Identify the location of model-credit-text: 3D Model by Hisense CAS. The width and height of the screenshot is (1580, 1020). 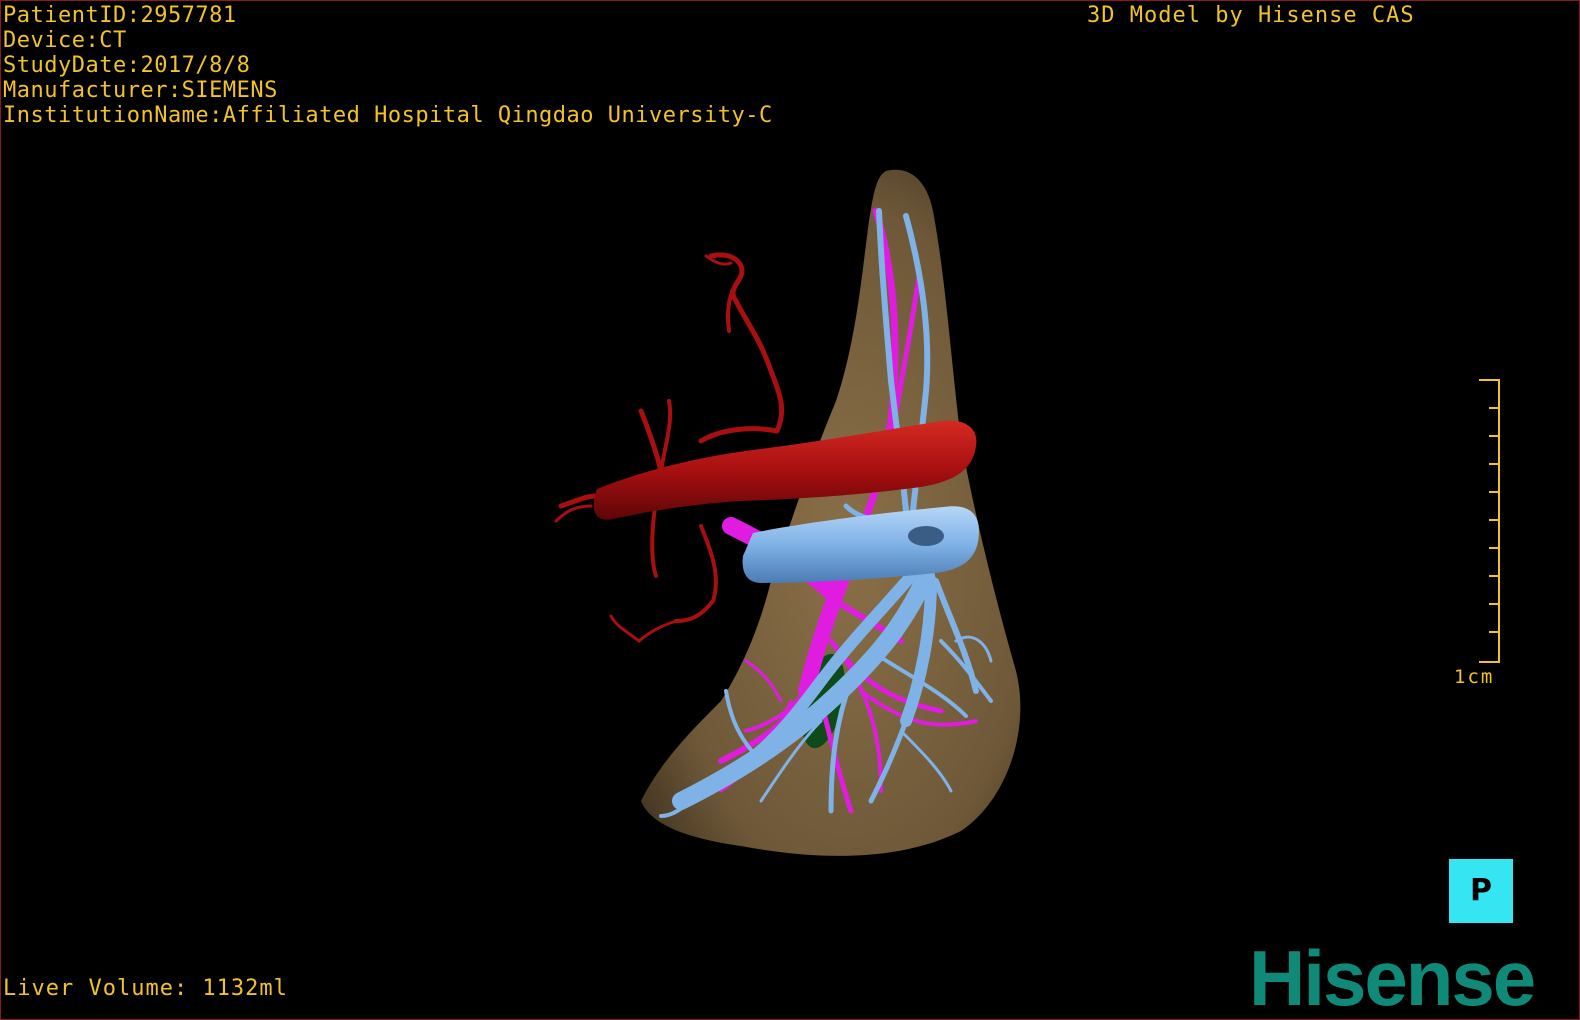
(1251, 15).